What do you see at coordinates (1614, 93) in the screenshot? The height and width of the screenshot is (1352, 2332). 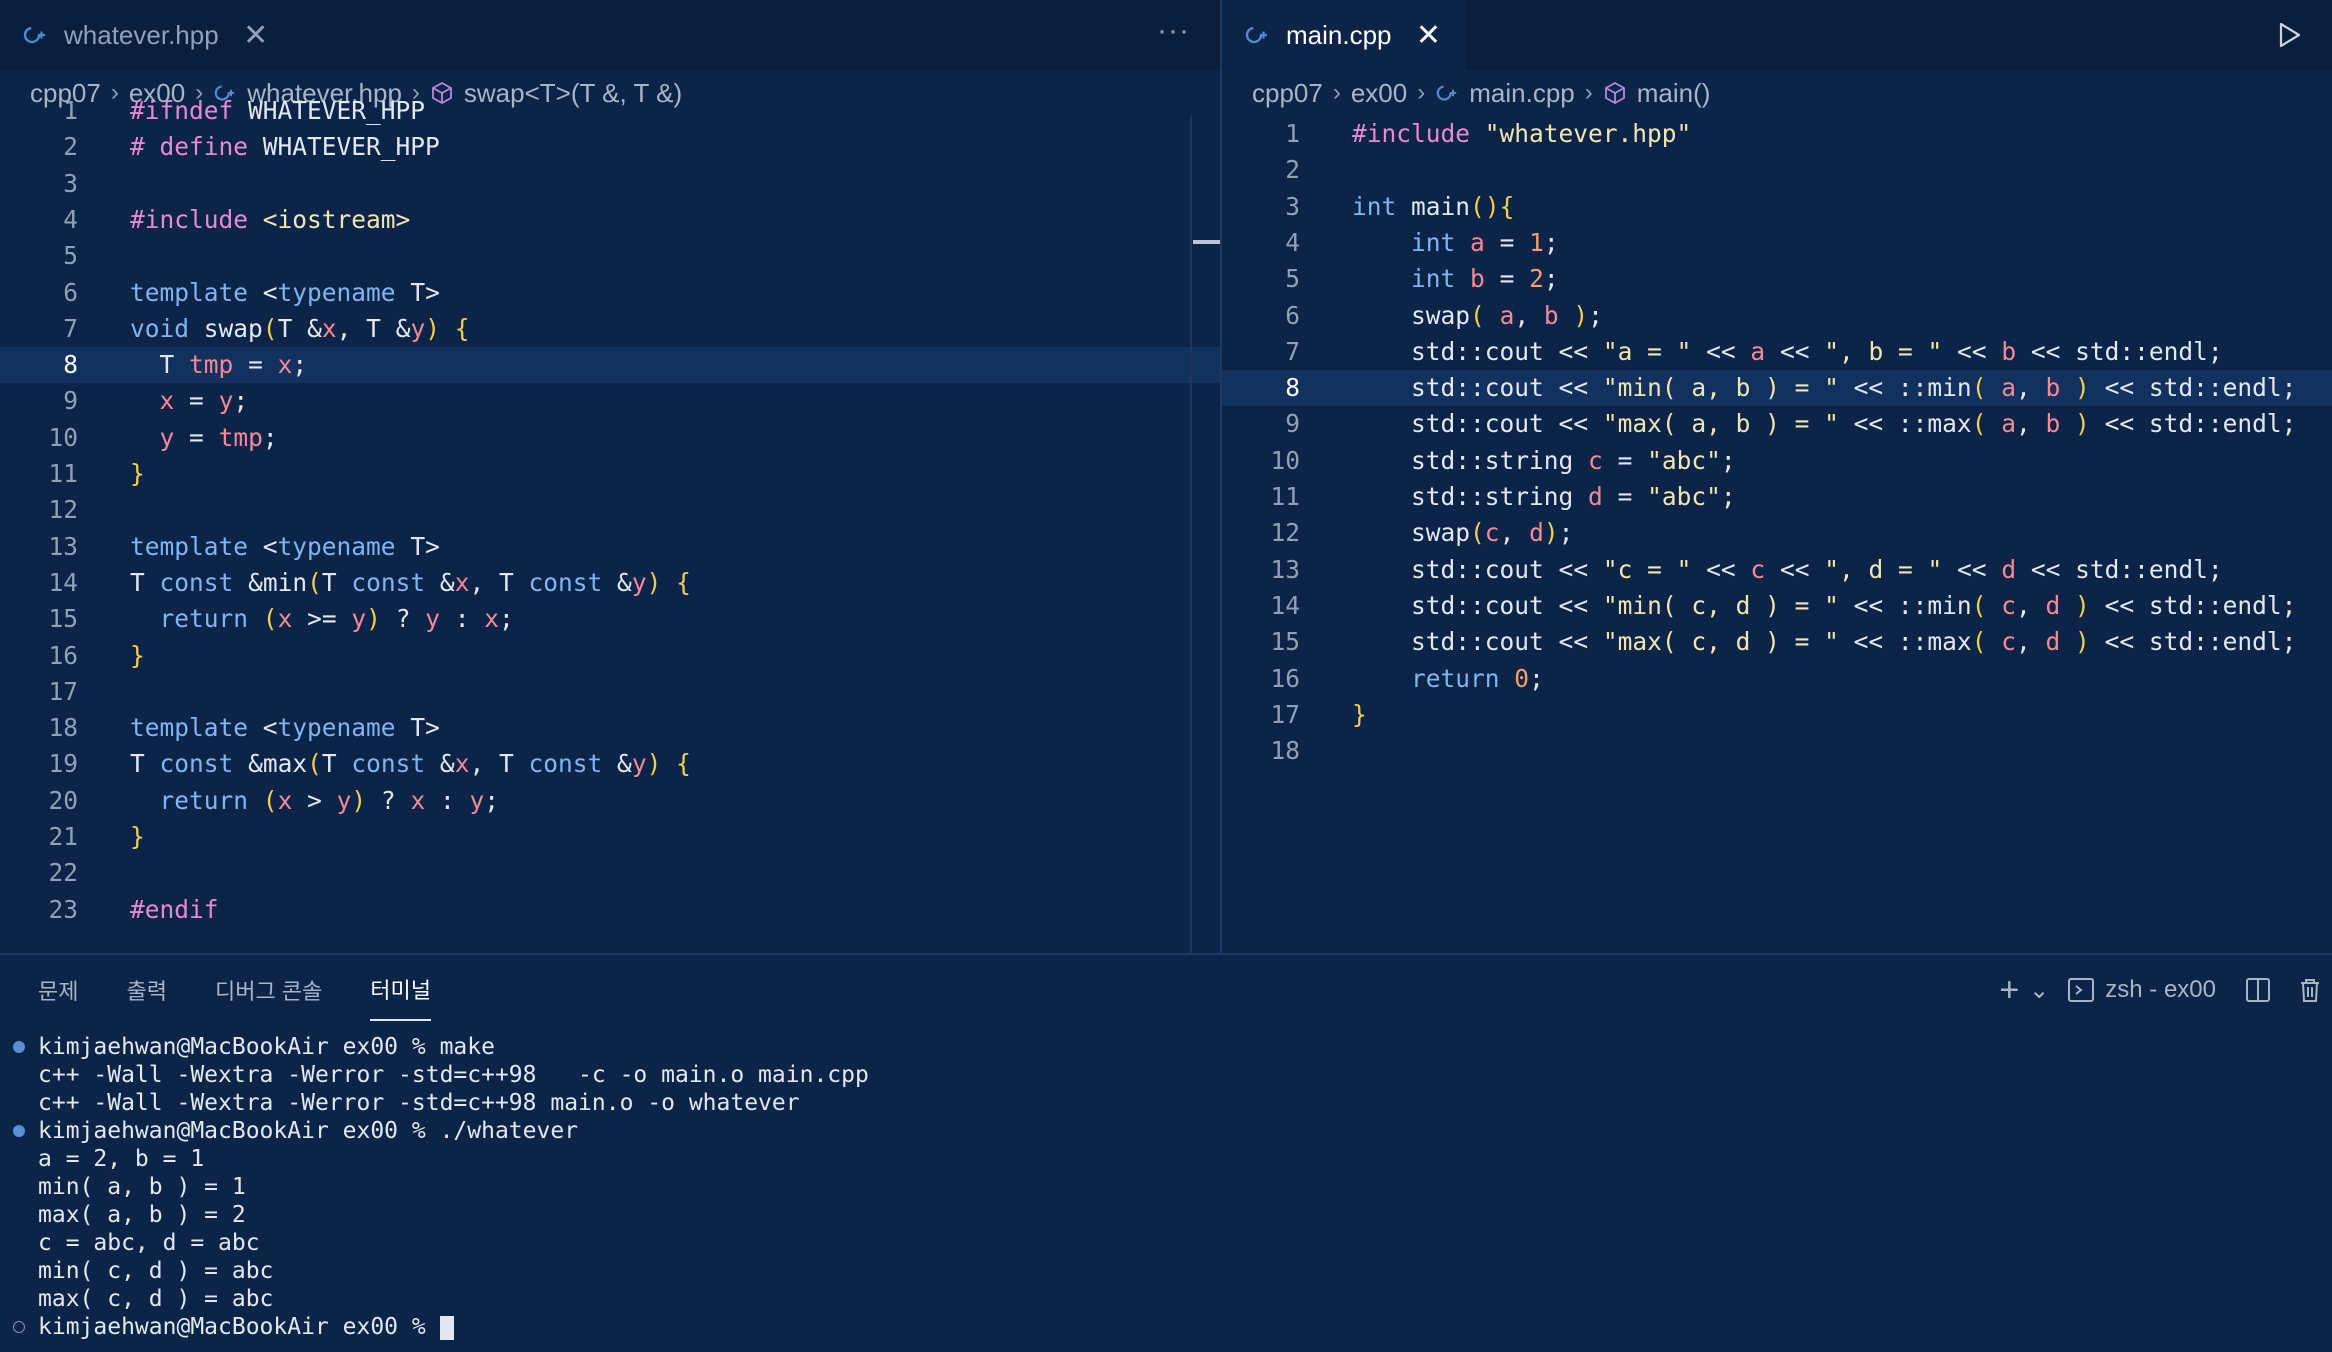 I see `cube-icon` at bounding box center [1614, 93].